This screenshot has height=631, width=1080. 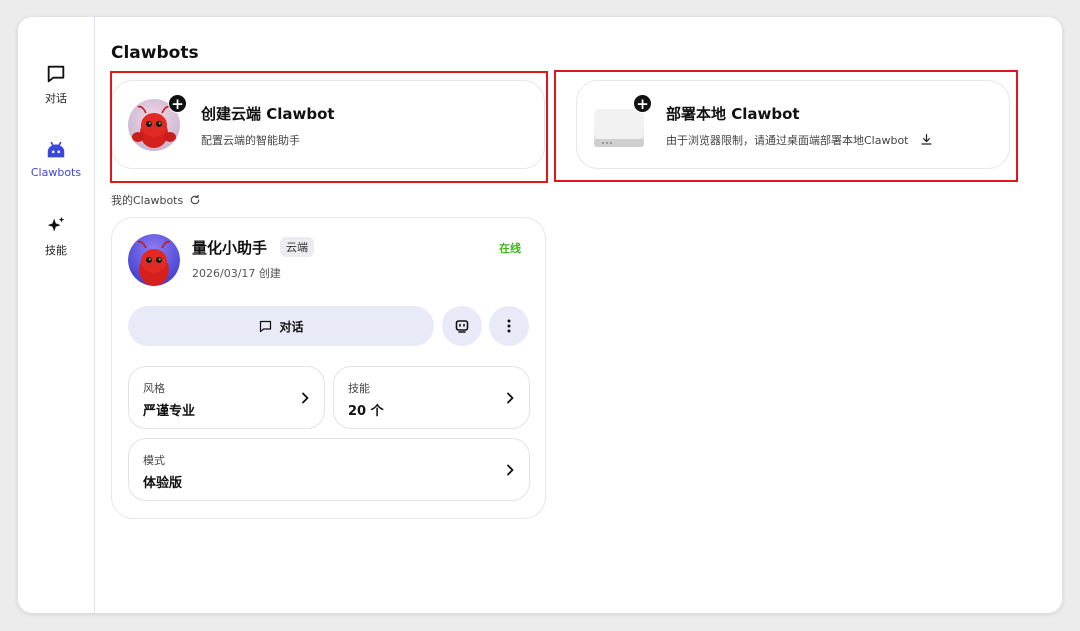 I want to click on skills-setting: 技能 20 个, so click(x=431, y=397).